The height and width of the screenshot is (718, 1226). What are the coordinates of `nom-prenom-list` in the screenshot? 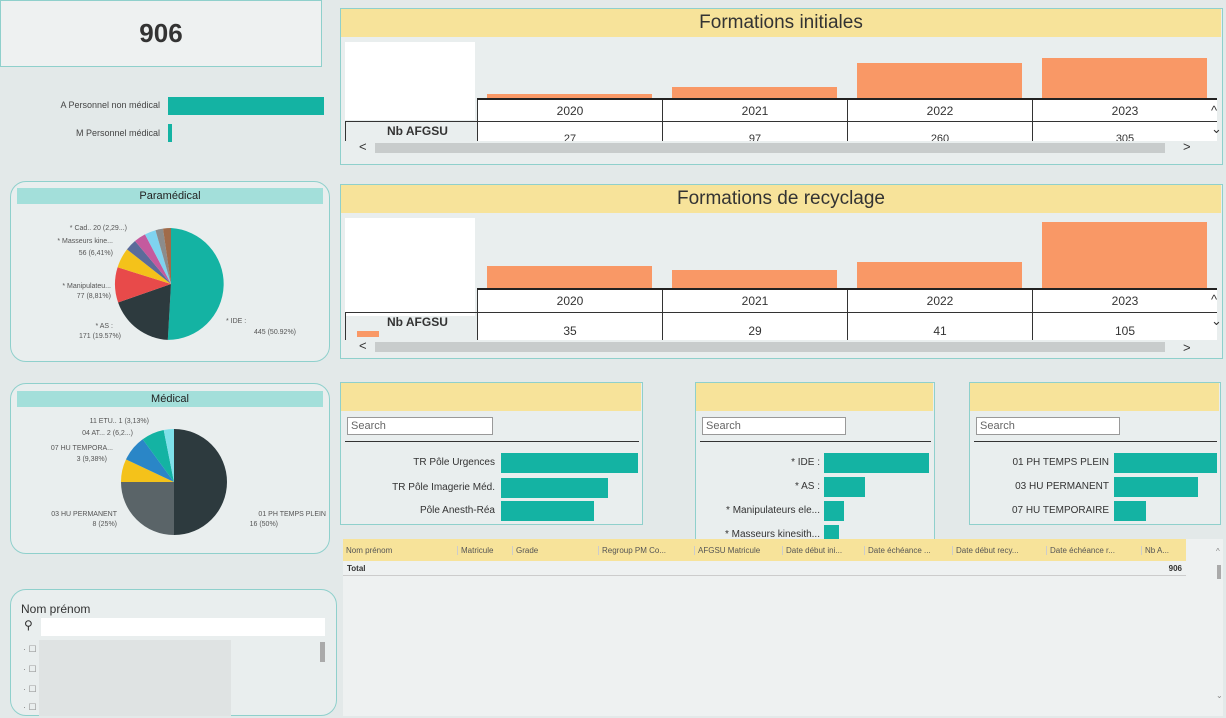 It's located at (135, 678).